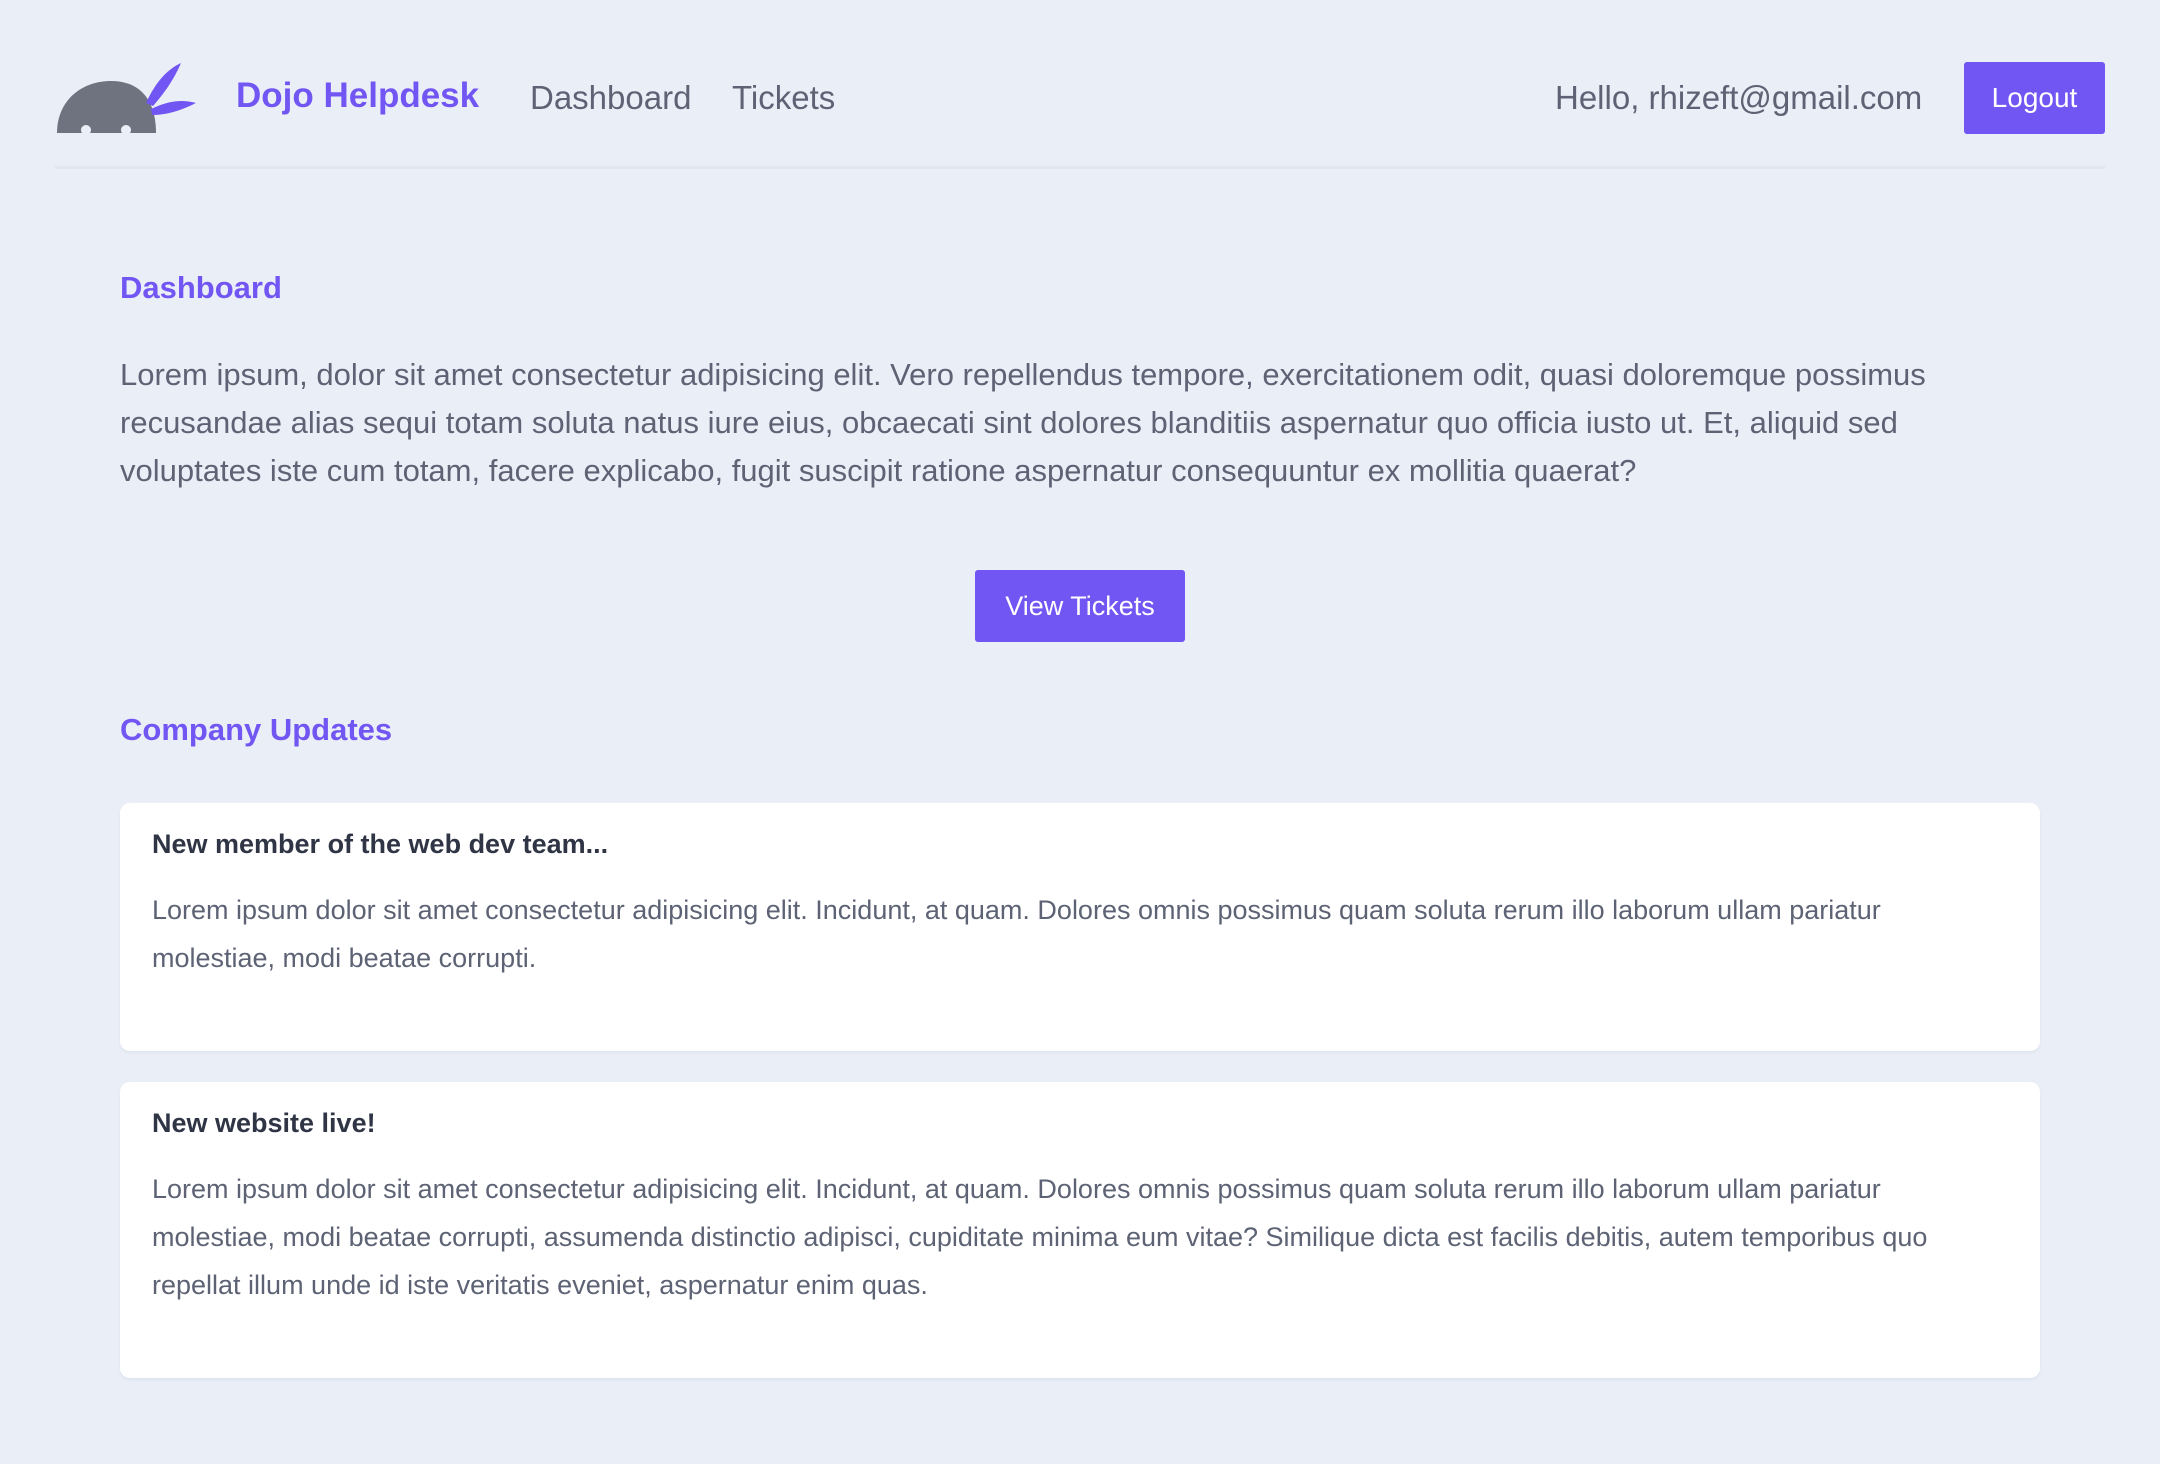 The width and height of the screenshot is (2160, 1464). I want to click on nav-link-tickets: Tickets, so click(783, 98).